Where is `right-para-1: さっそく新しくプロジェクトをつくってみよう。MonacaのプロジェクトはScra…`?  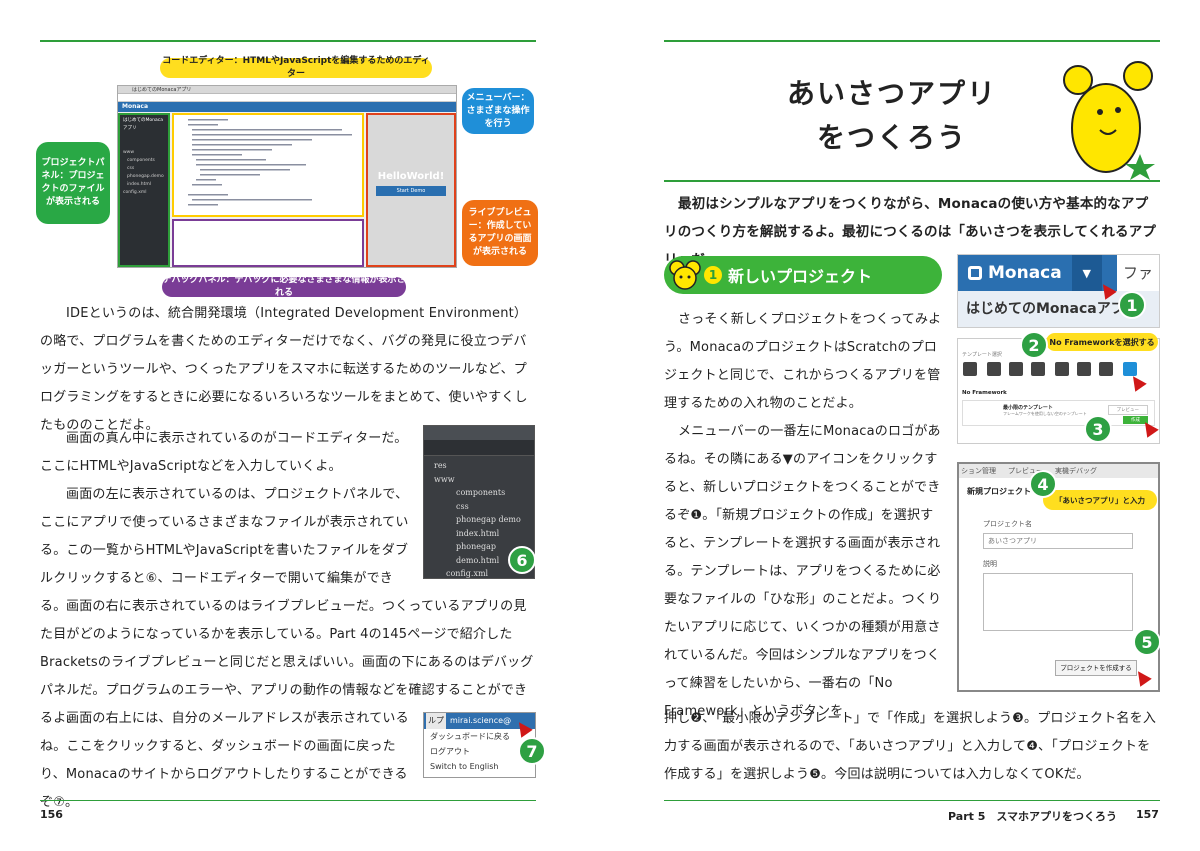
right-para-1: さっそく新しくプロジェクトをつくってみよう。MonacaのプロジェクトはScra… is located at coordinates (803, 361).